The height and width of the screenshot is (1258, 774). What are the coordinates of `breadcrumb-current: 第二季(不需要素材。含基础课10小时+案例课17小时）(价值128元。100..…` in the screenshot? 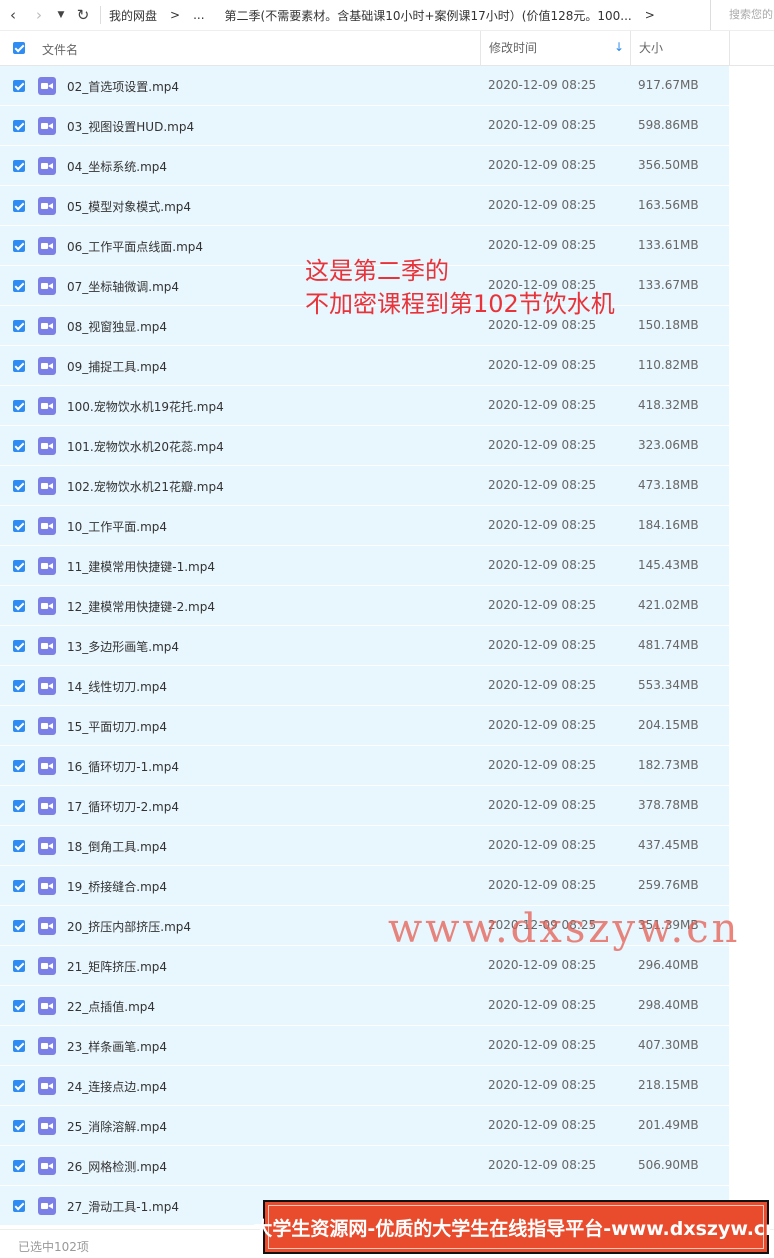 It's located at (428, 15).